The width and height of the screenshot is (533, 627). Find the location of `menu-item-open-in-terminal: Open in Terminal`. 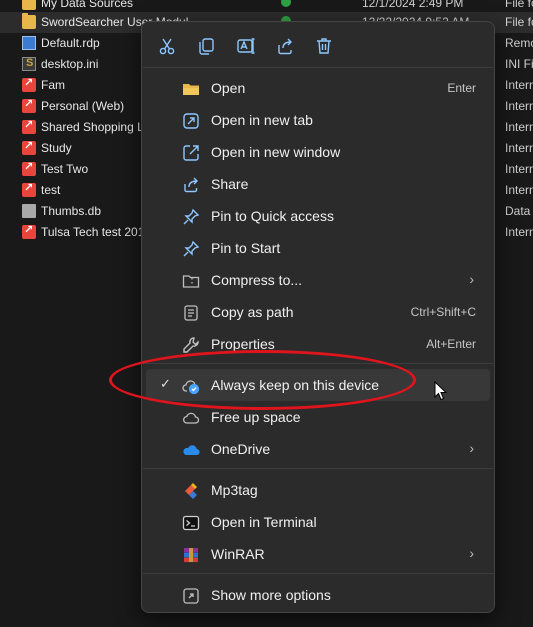

menu-item-open-in-terminal: Open in Terminal is located at coordinates (318, 522).